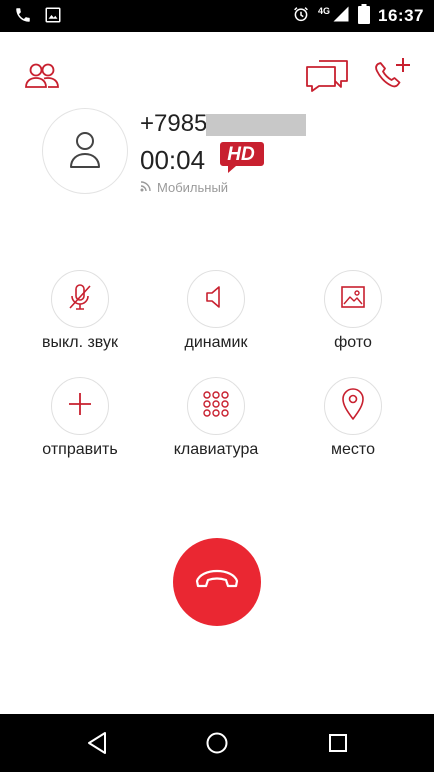  I want to click on image-notification-icon, so click(53, 17).